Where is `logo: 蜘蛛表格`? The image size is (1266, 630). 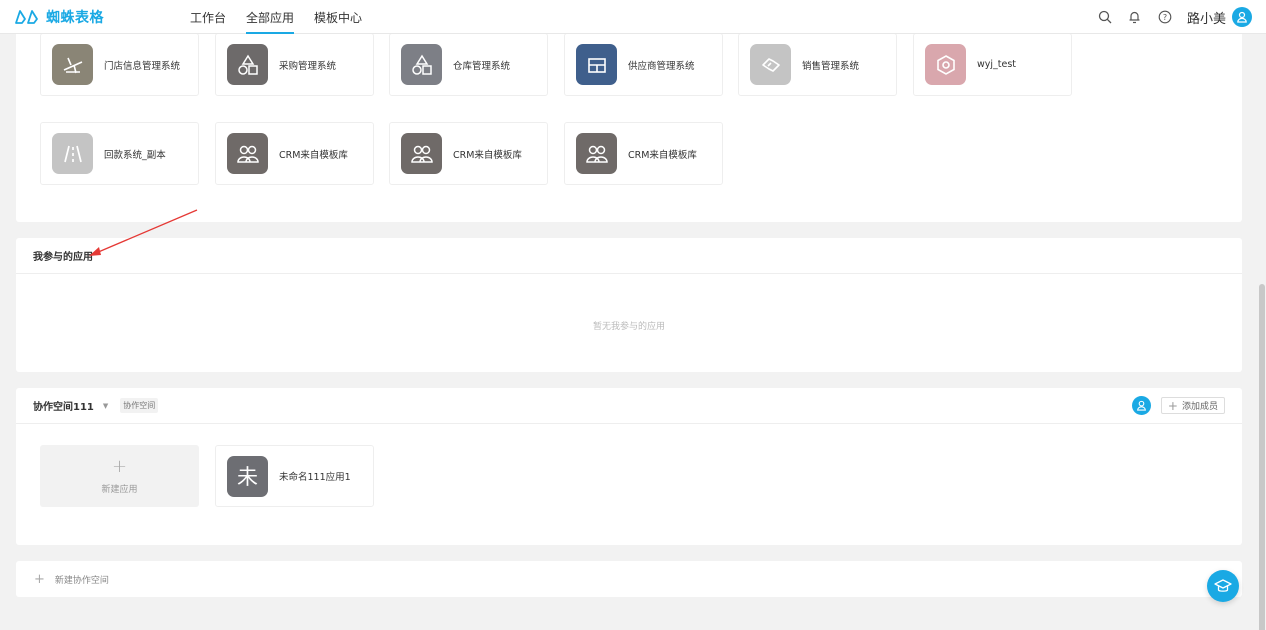
logo: 蜘蛛表格 is located at coordinates (59, 17).